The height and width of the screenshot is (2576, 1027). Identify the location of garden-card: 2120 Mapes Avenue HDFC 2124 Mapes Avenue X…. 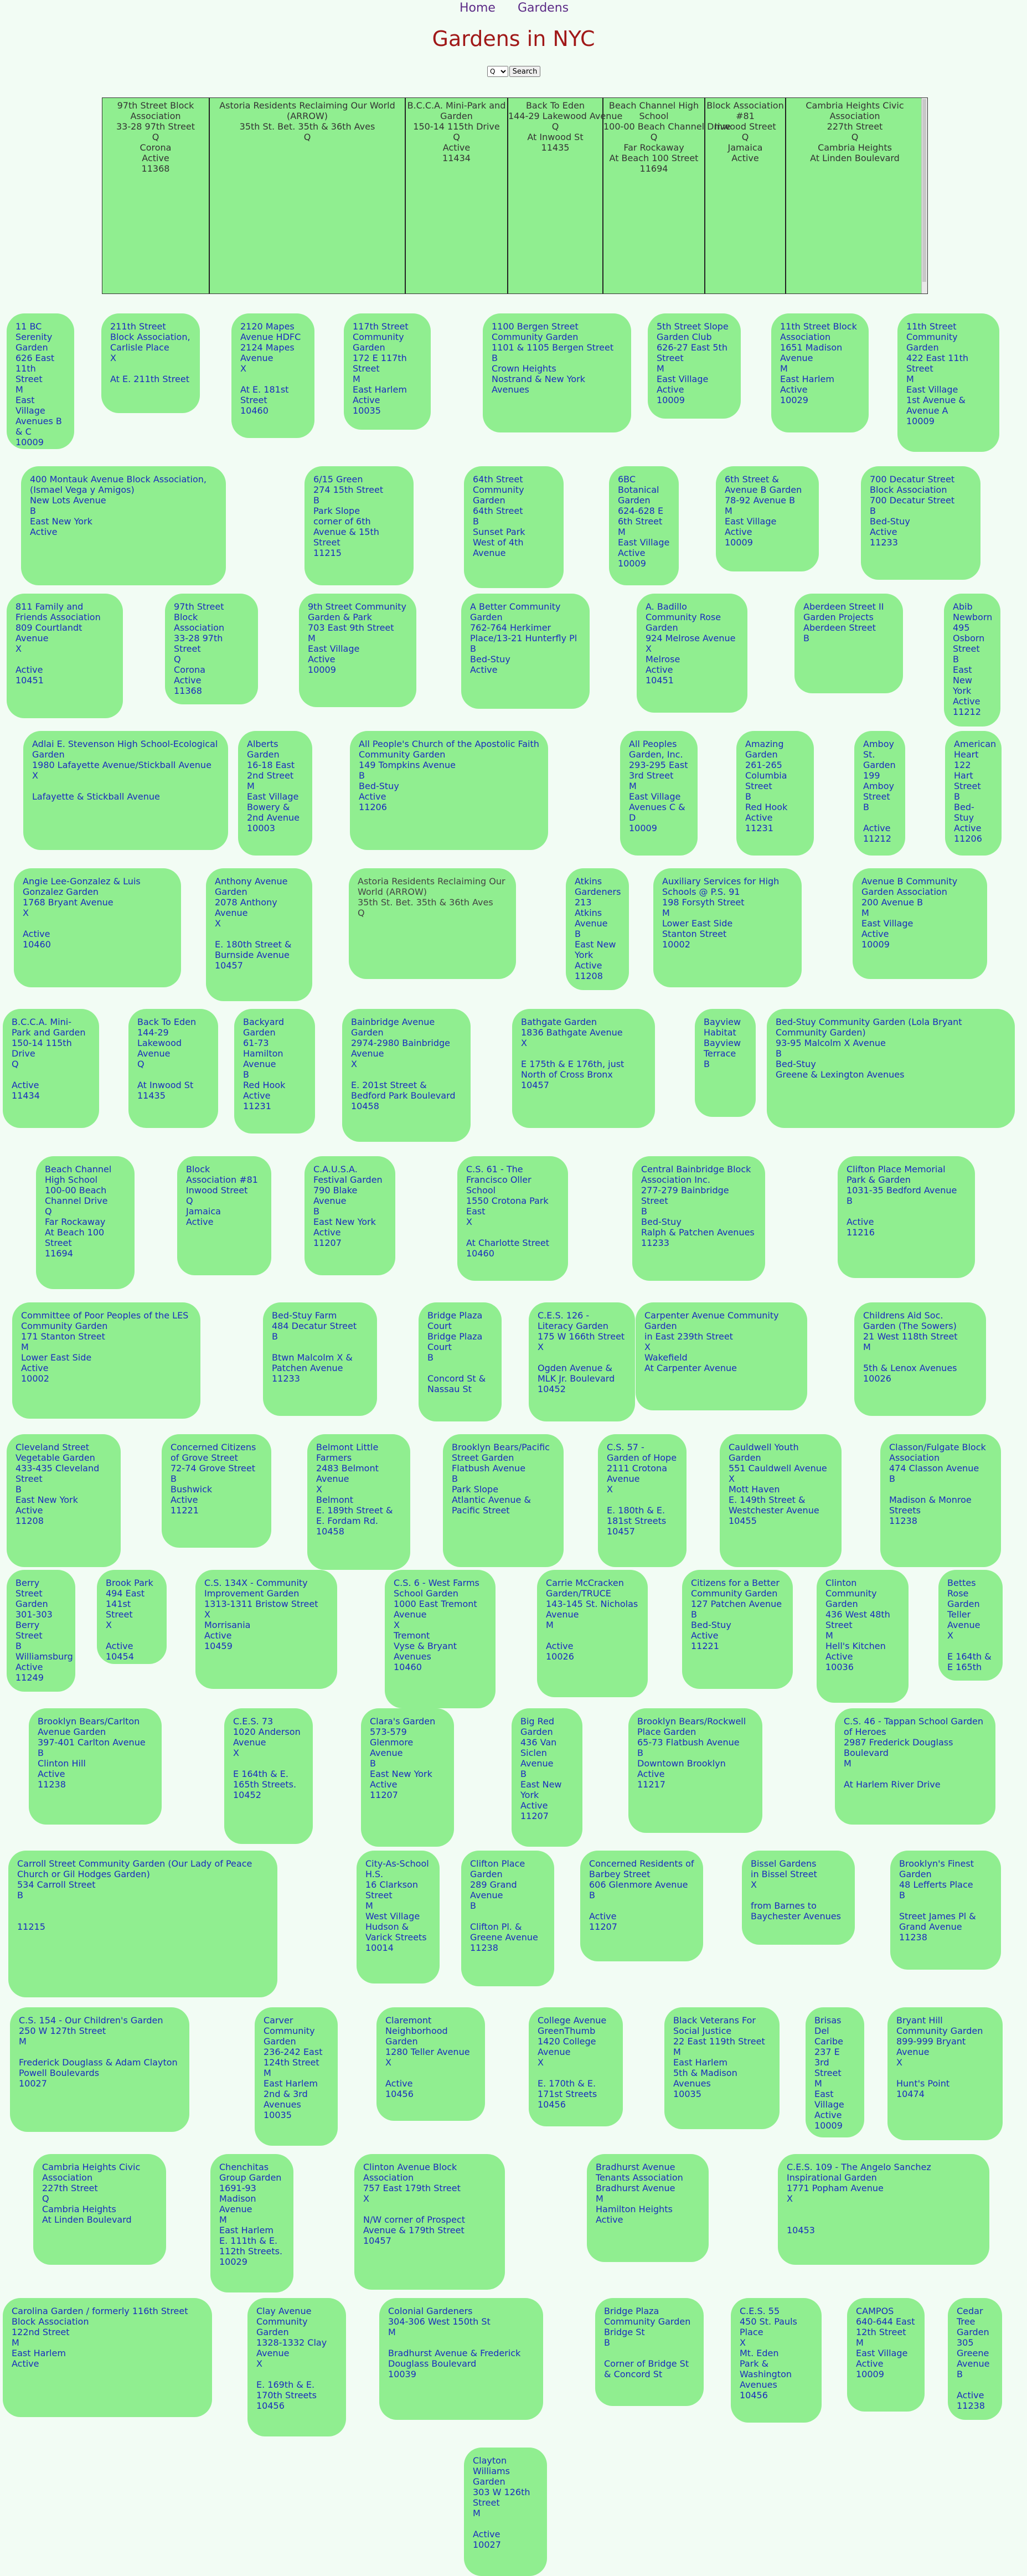
(272, 375).